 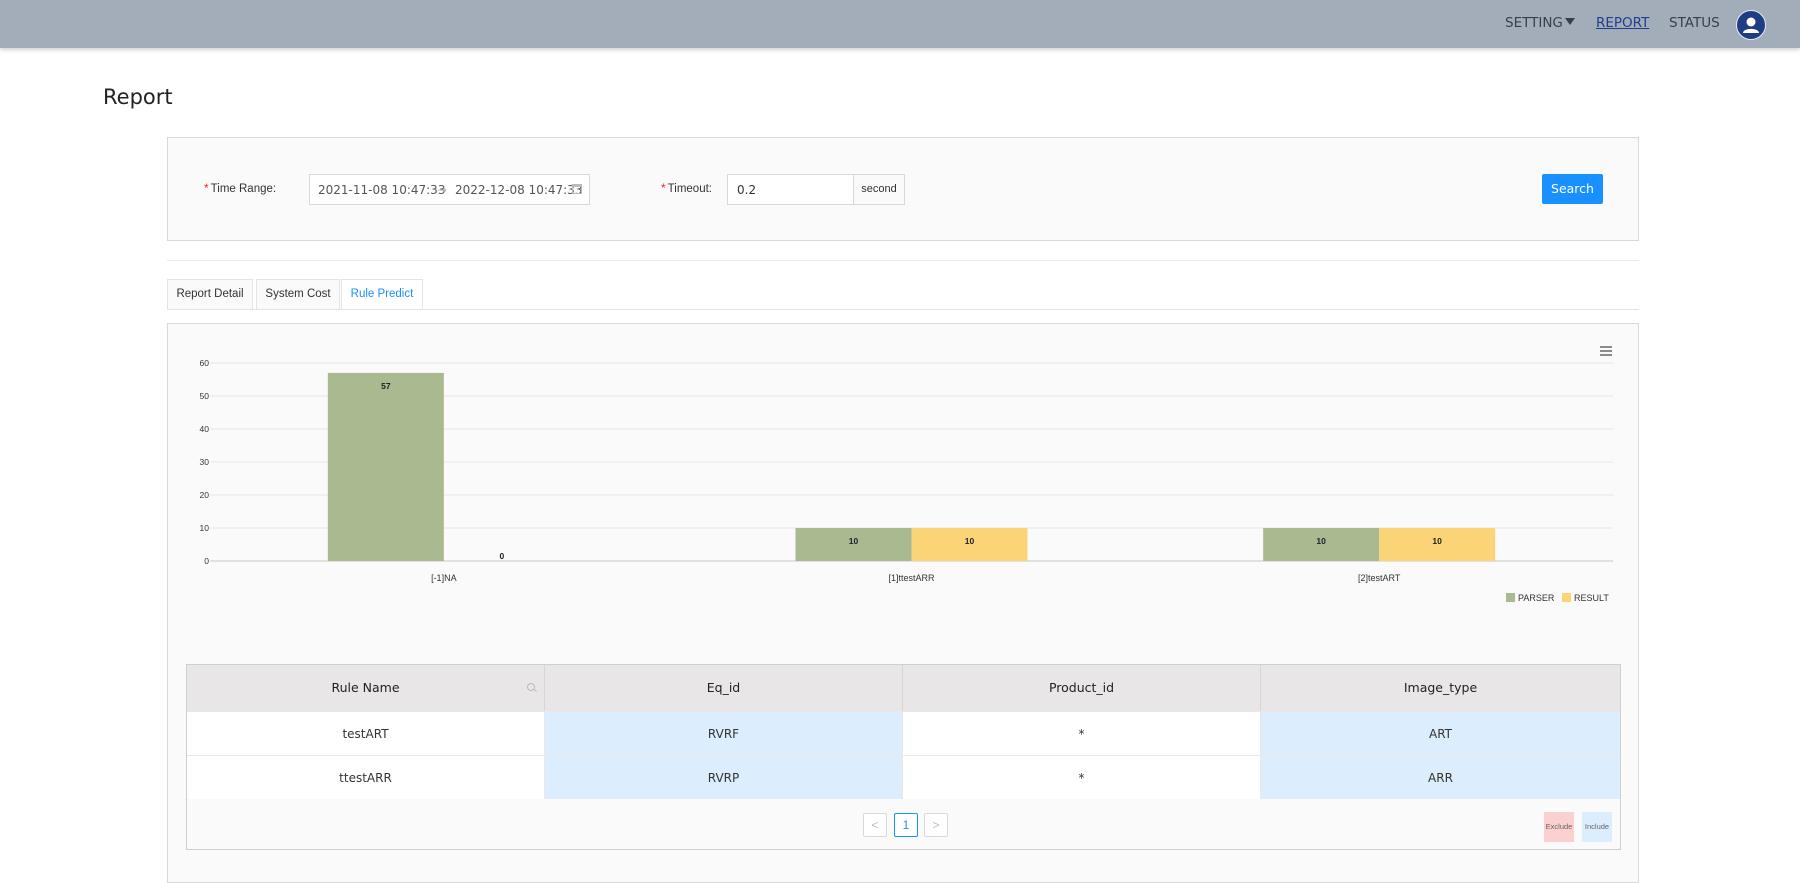 I want to click on y-tick-label: 30, so click(x=205, y=462).